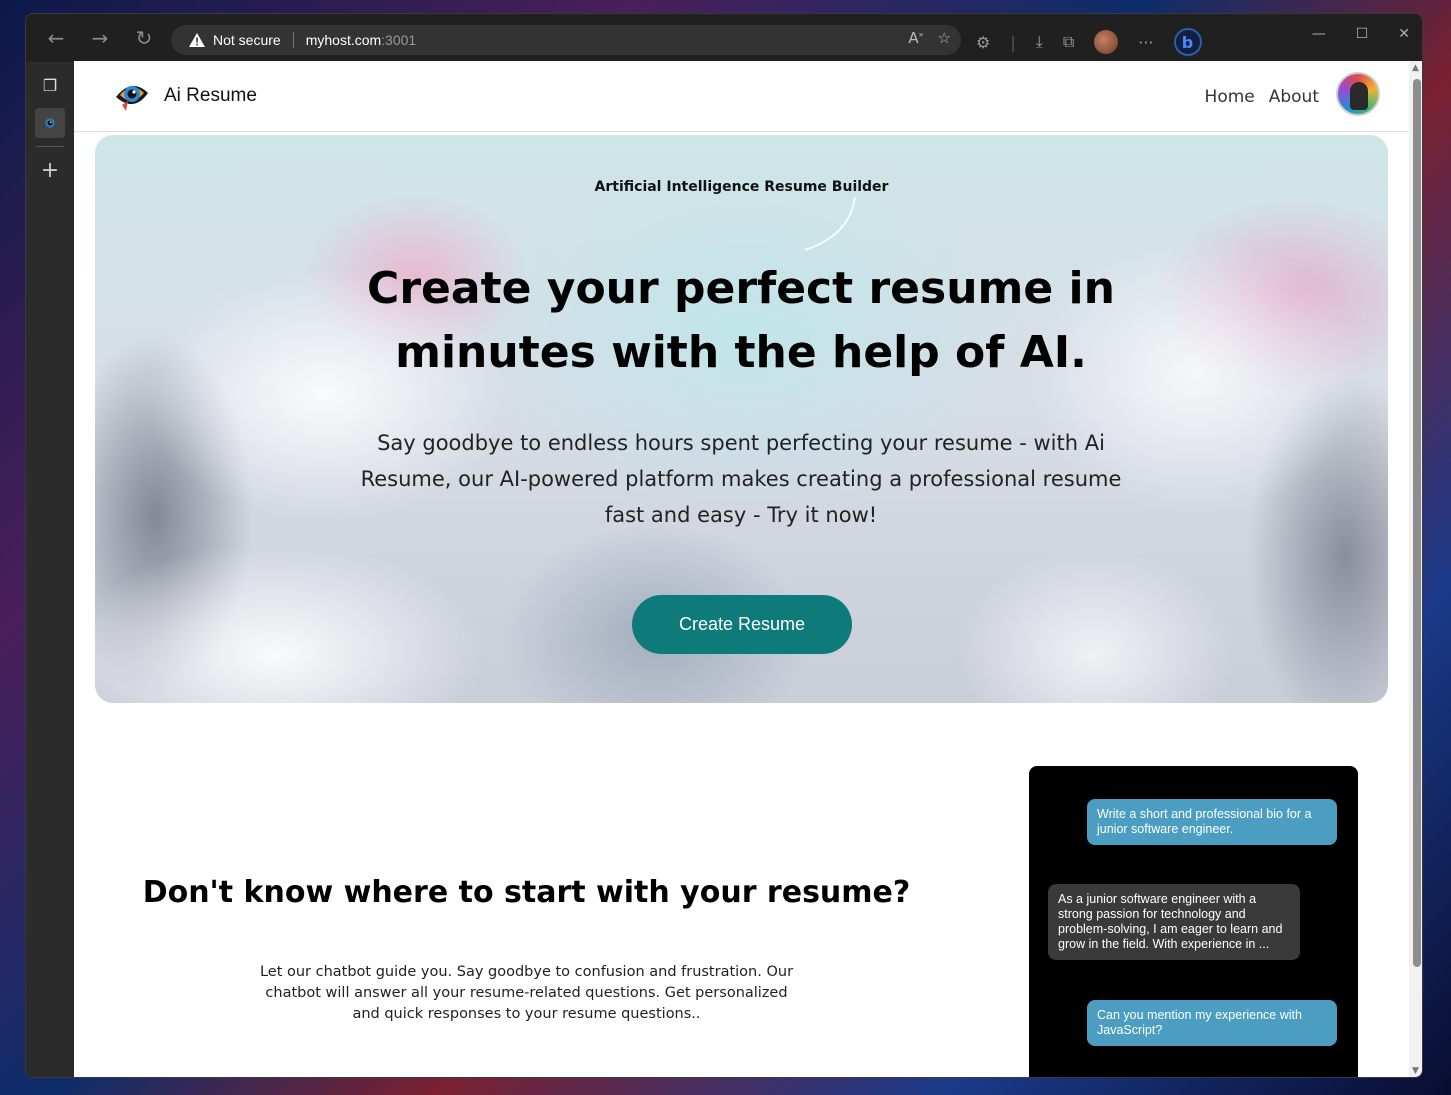 Image resolution: width=1451 pixels, height=1095 pixels. I want to click on create-resume-button: Create Resume, so click(742, 624).